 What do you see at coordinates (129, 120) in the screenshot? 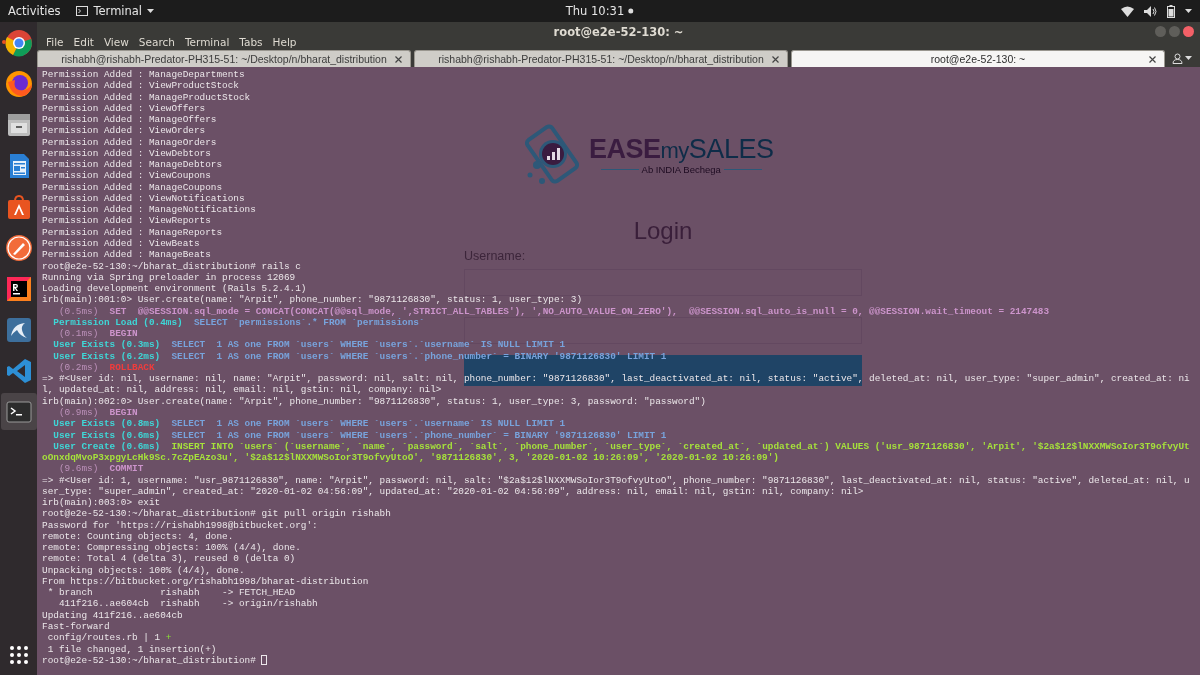
I see `terminal-line: Permission Added : ManageOffers` at bounding box center [129, 120].